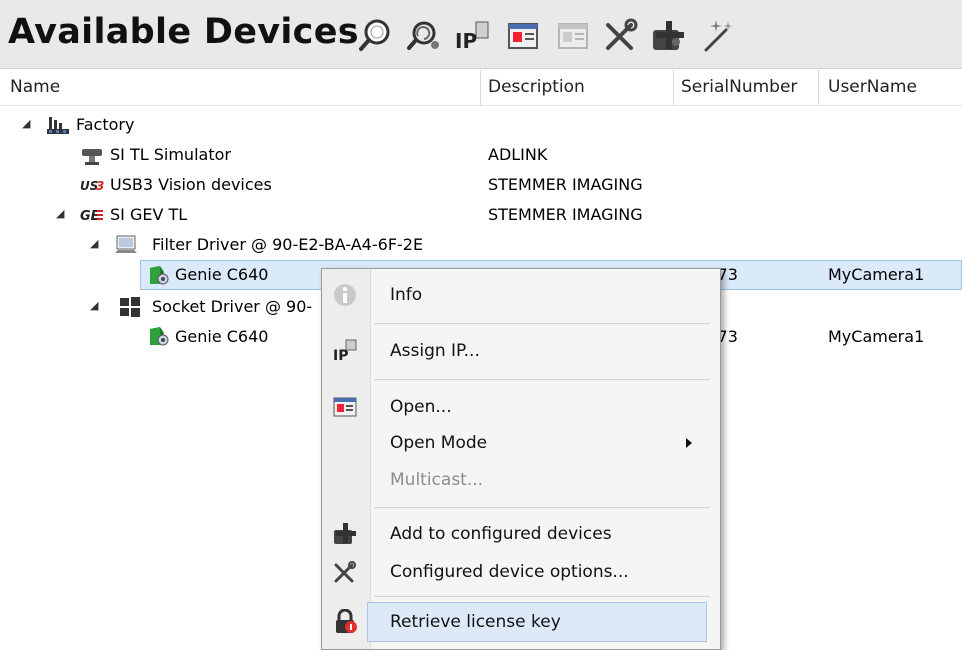 The height and width of the screenshot is (650, 962). What do you see at coordinates (536, 87) in the screenshot?
I see `column-description: Description` at bounding box center [536, 87].